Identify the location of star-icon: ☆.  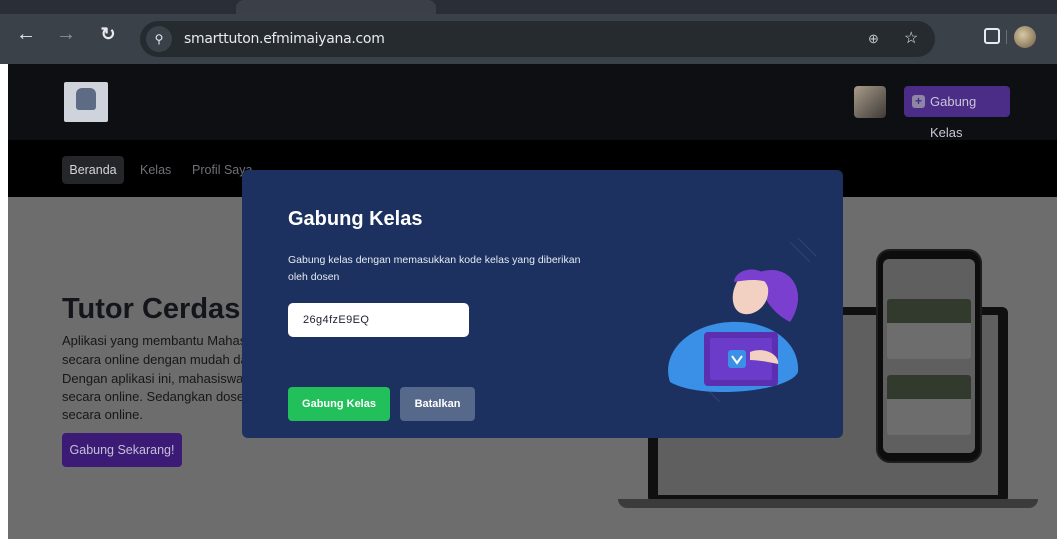
(911, 38).